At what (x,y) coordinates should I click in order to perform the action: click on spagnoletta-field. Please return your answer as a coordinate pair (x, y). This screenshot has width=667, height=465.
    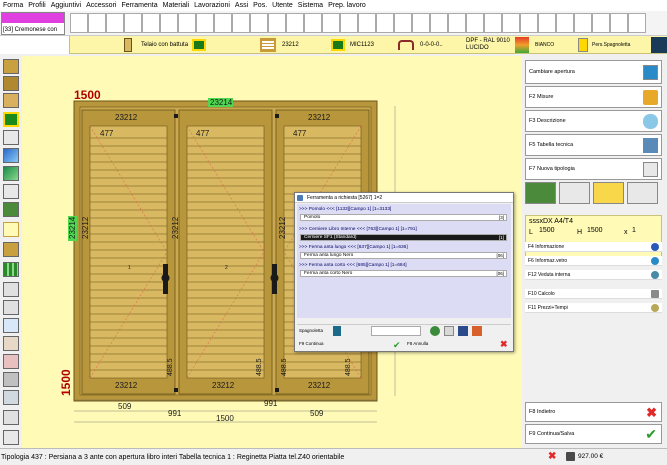
    Looking at the image, I should click on (396, 331).